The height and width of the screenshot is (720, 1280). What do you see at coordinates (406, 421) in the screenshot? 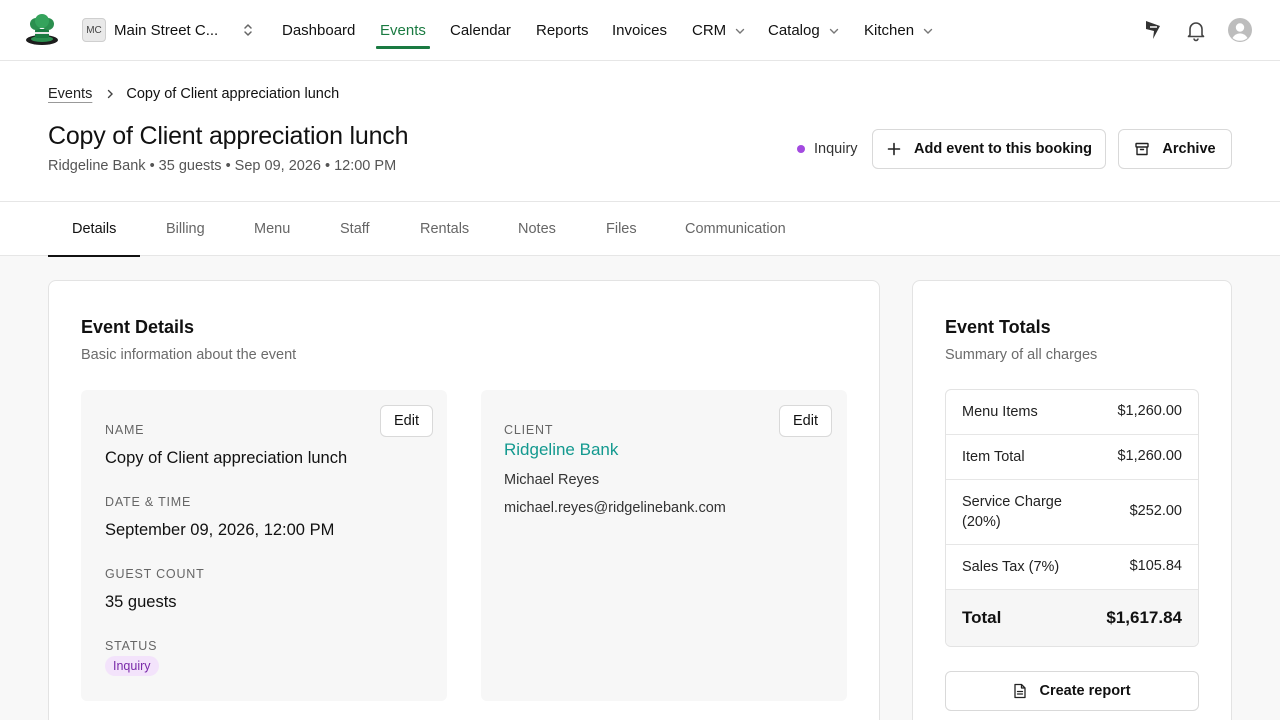
I see `edit-event-button: Edit` at bounding box center [406, 421].